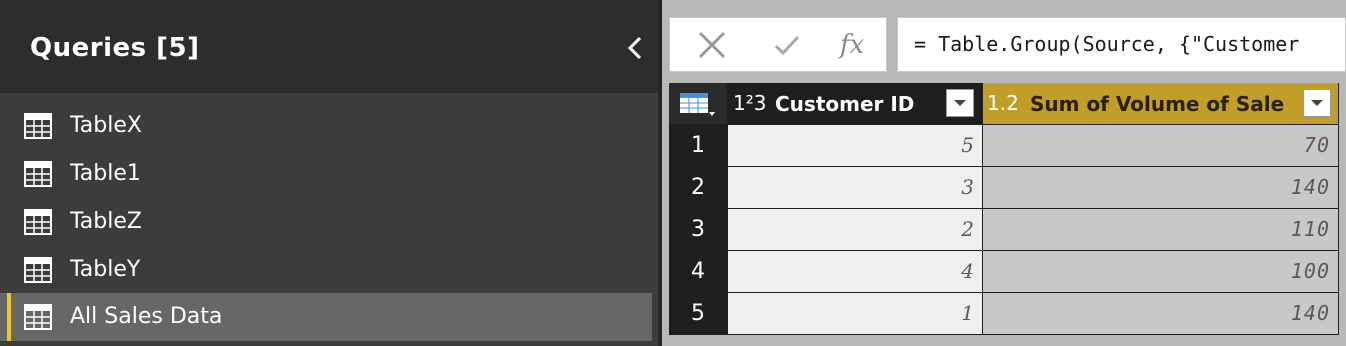 The height and width of the screenshot is (346, 1346). I want to click on queries-title: Queries [5], so click(115, 48).